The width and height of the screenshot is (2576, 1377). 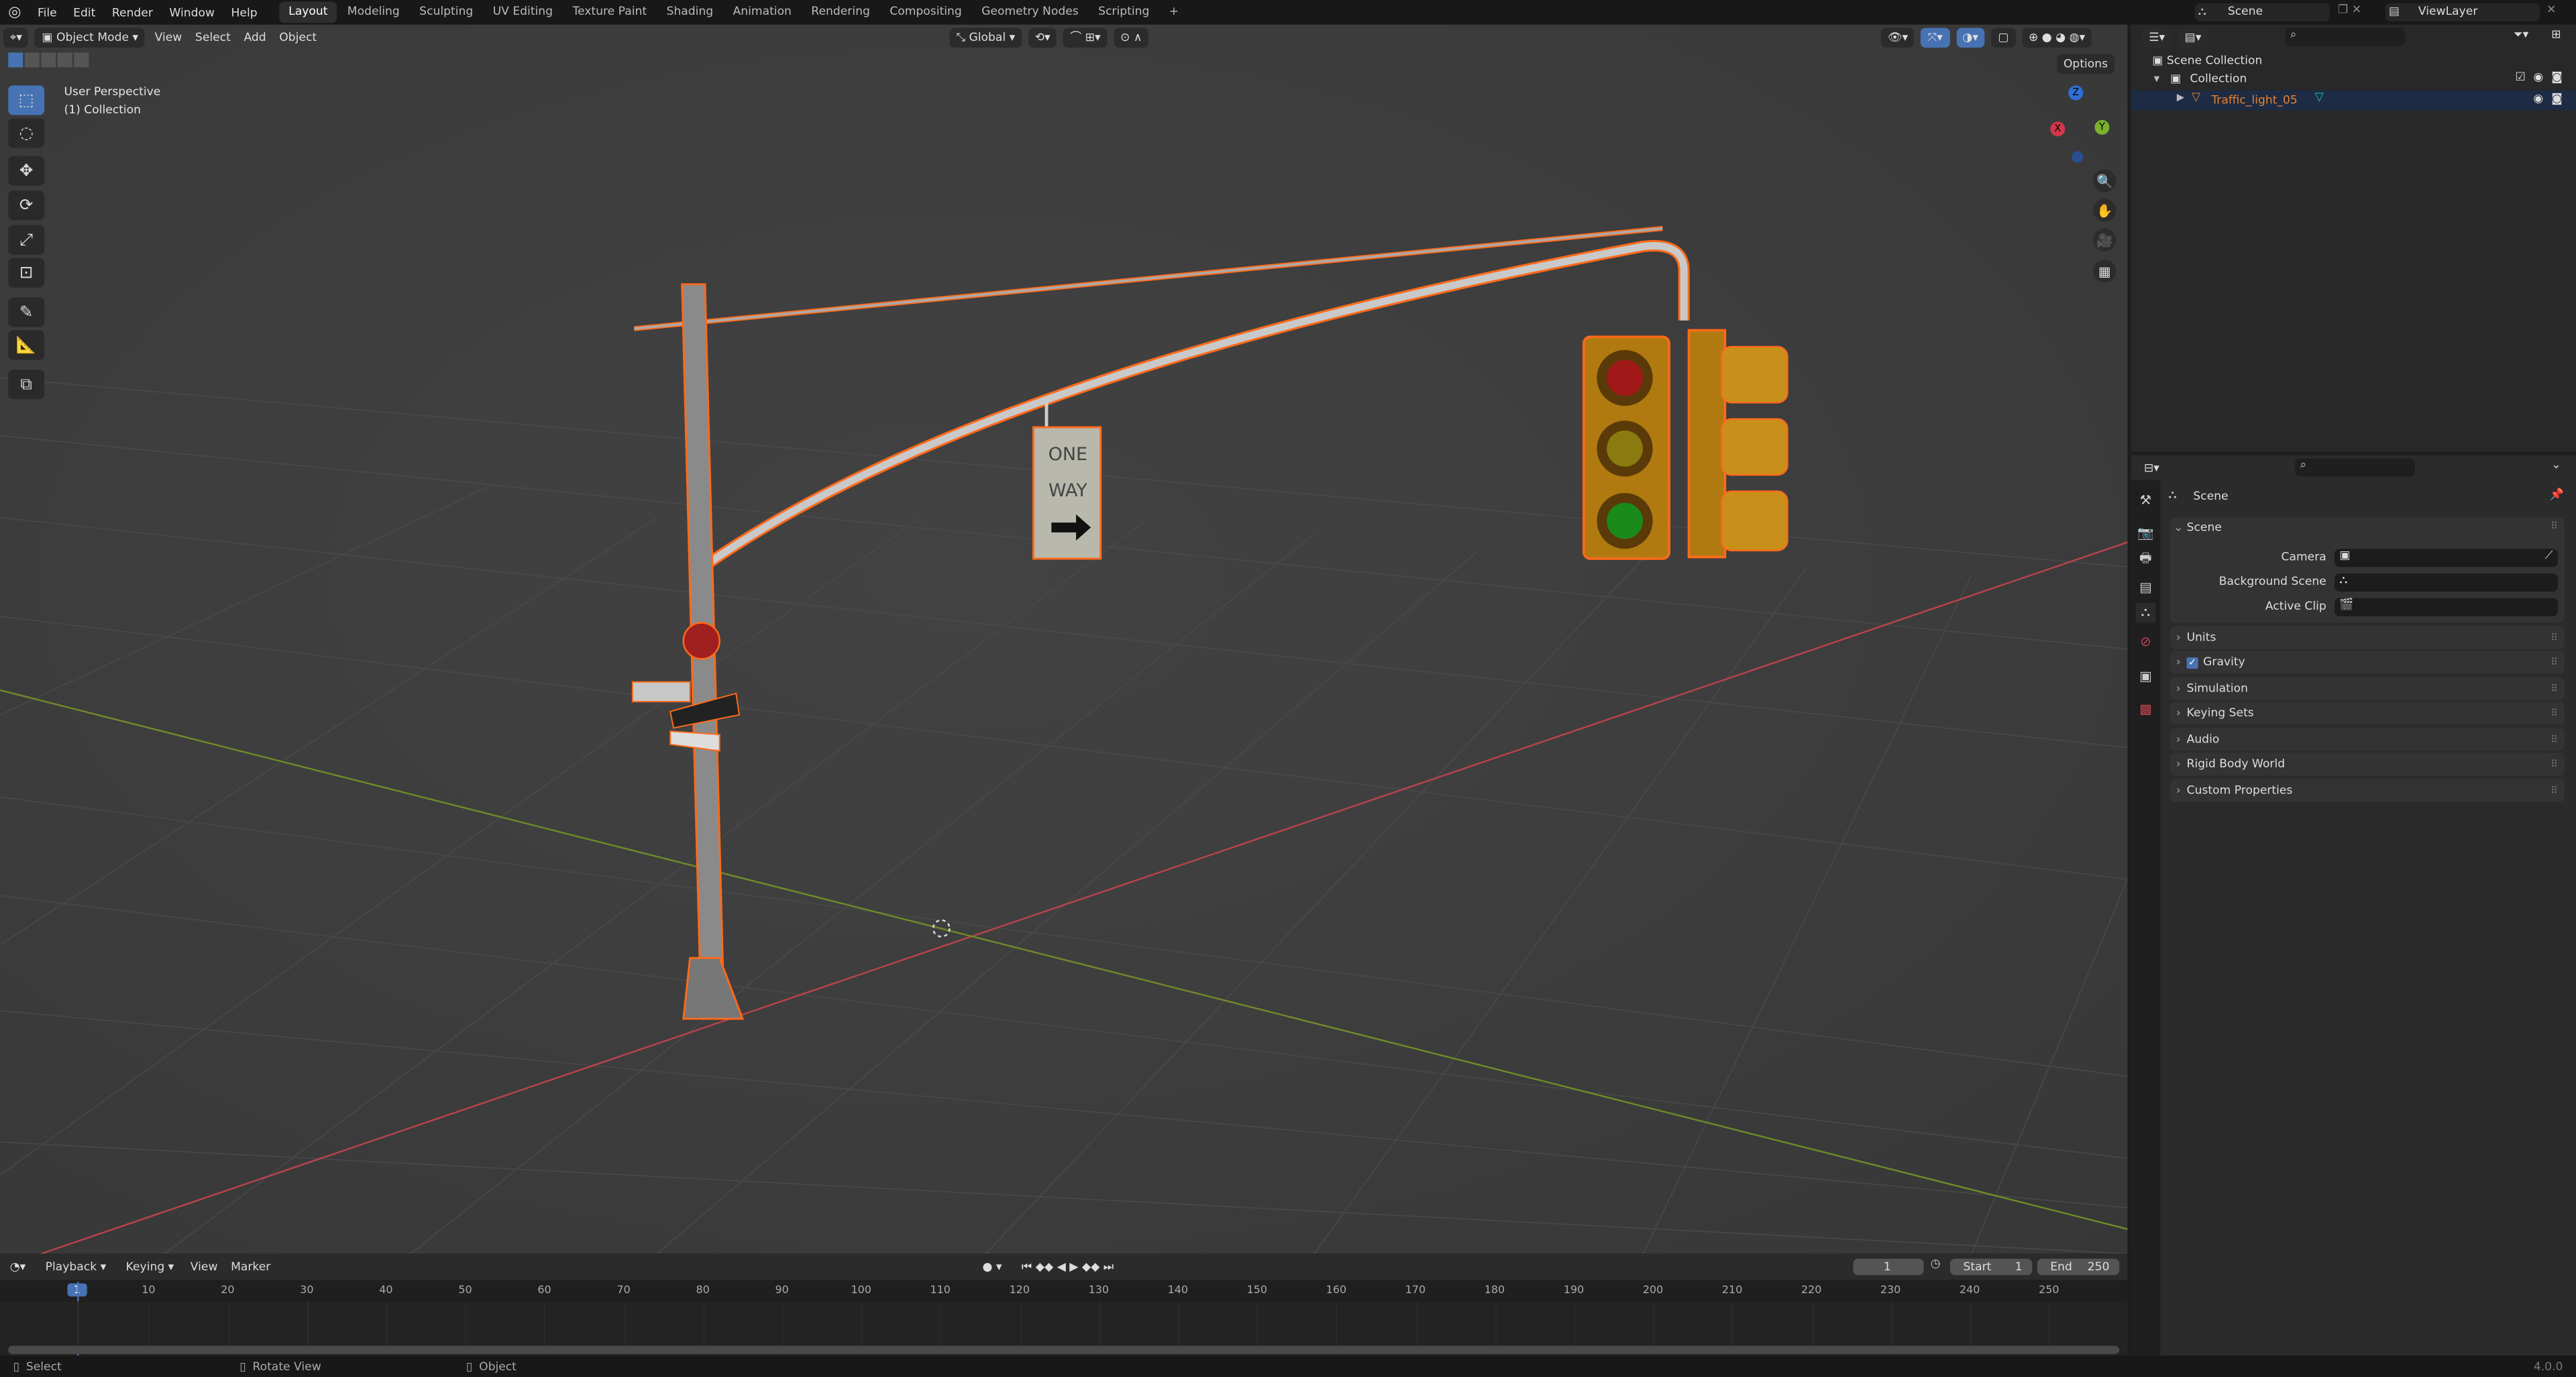 I want to click on properties-options-chevron: ⌄, so click(x=2556, y=465).